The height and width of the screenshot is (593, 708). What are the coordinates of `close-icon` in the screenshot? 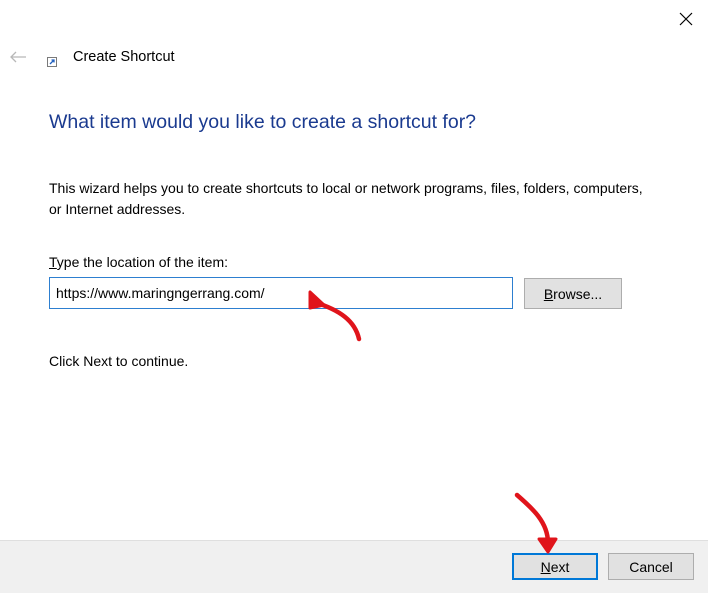 It's located at (686, 19).